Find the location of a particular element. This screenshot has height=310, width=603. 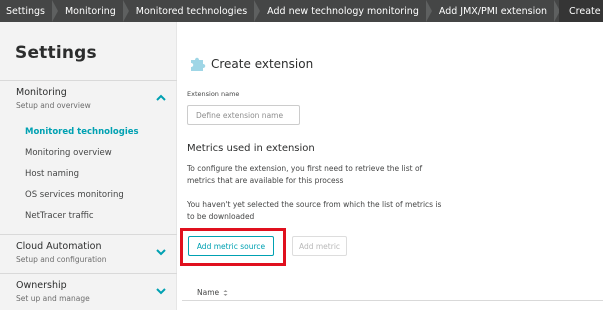

breadcrumb-settings: Settings is located at coordinates (29, 11).